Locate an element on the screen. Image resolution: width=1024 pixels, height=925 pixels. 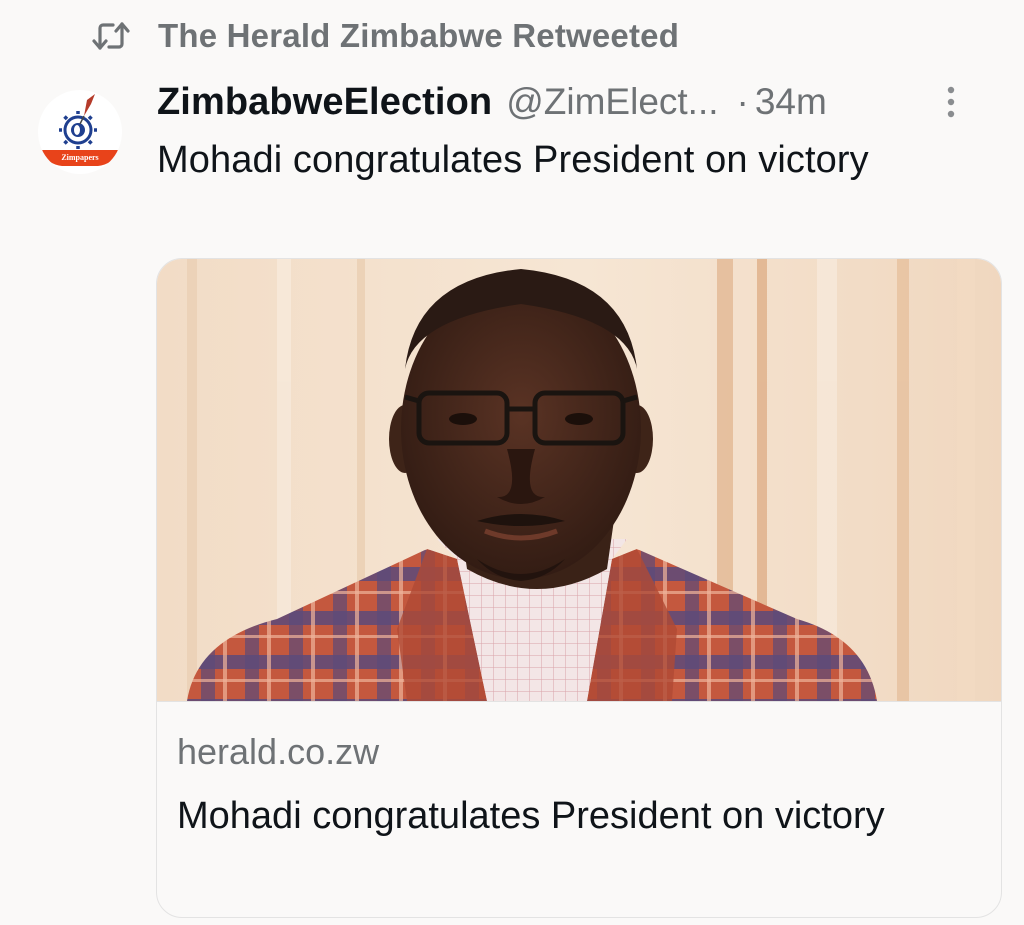
gear-icon is located at coordinates (78, 130).